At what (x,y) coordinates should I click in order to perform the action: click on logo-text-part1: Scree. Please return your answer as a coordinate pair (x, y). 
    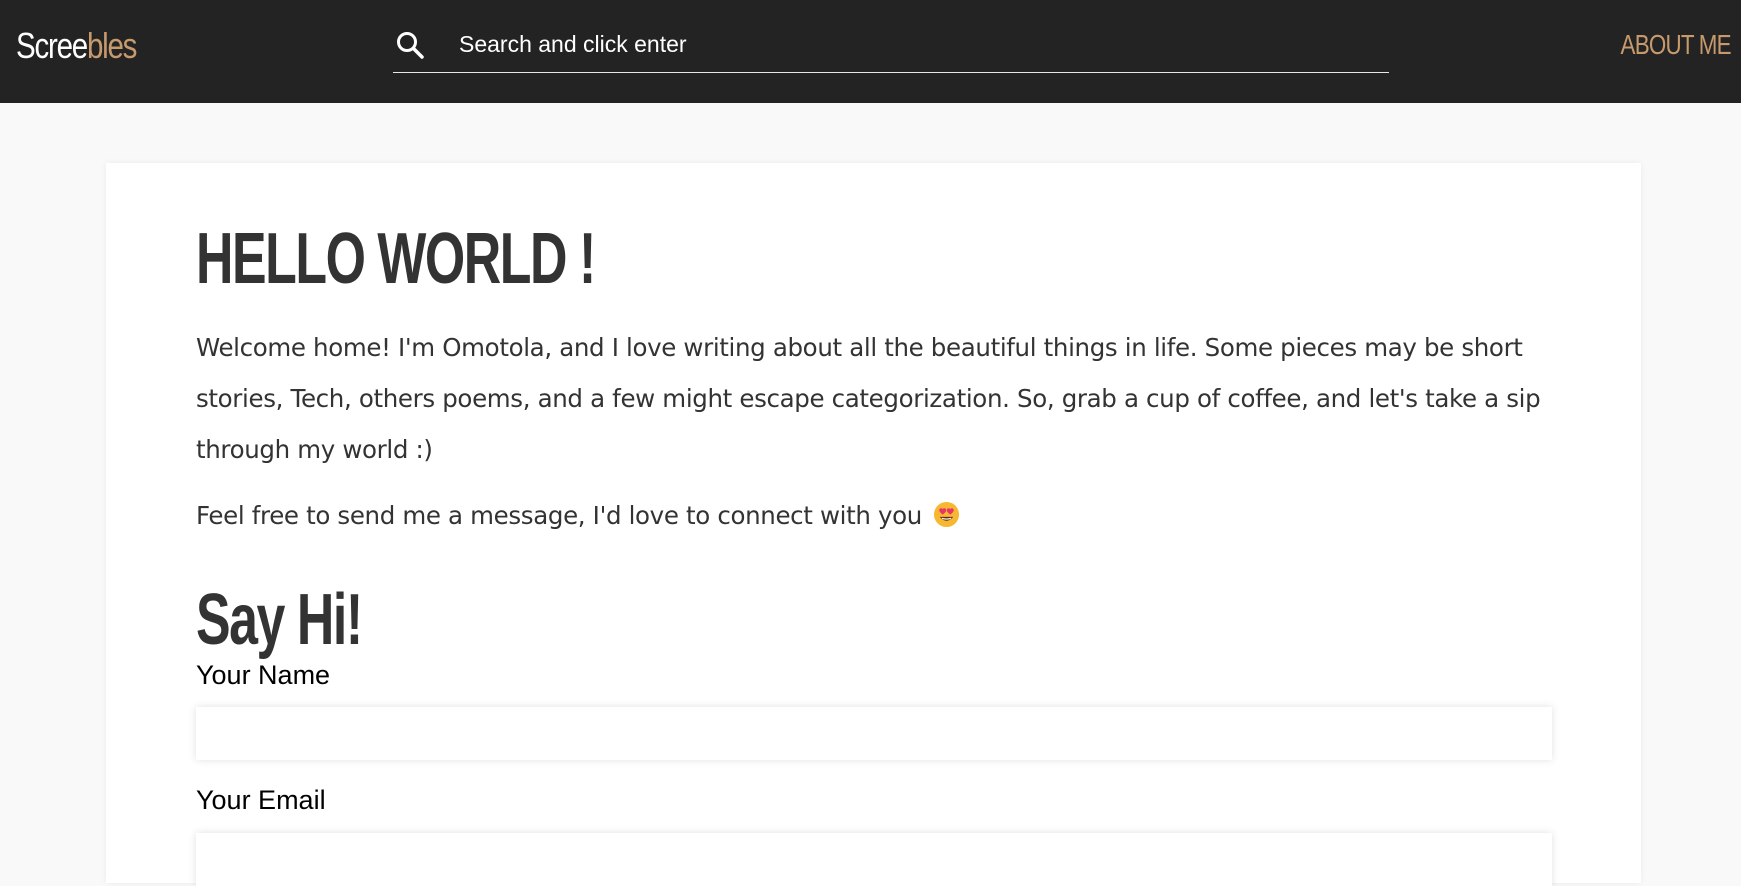
    Looking at the image, I should click on (52, 45).